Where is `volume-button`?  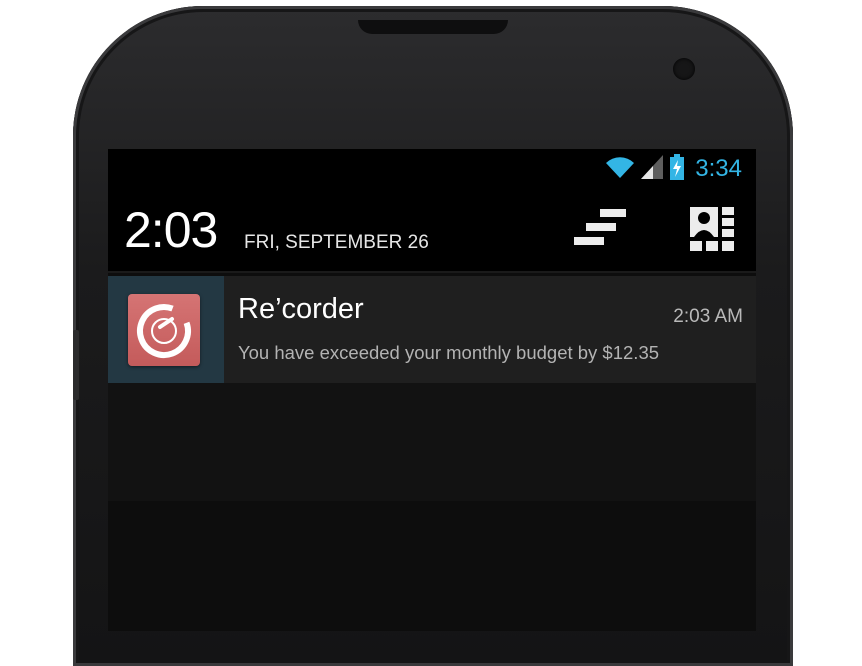
volume-button is located at coordinates (76, 365).